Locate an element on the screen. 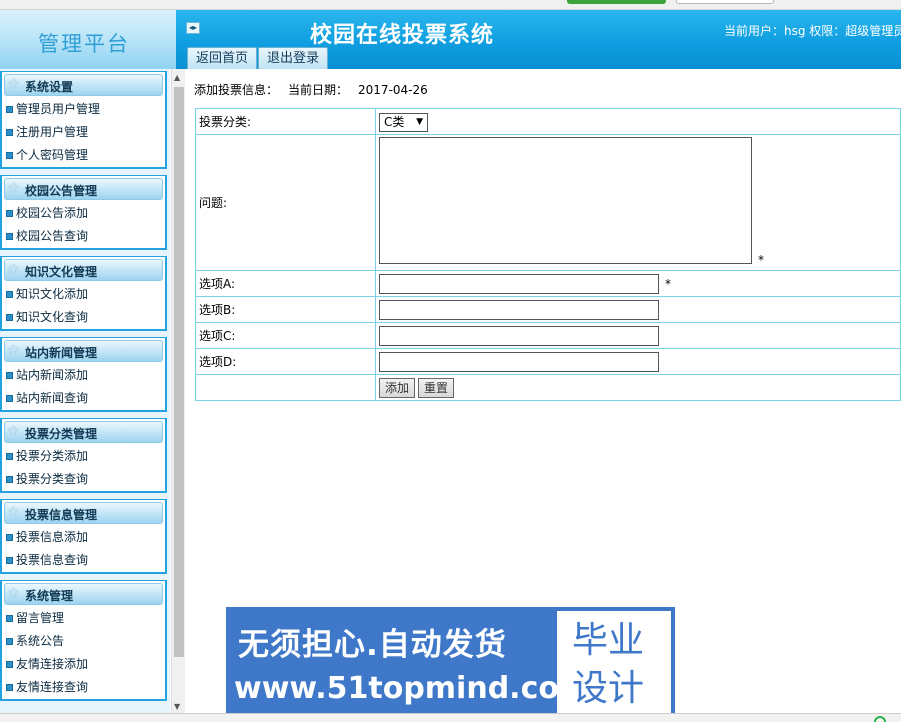 This screenshot has width=901, height=722. sidebar-item-category-add: 投票分类添加 is located at coordinates (83, 456).